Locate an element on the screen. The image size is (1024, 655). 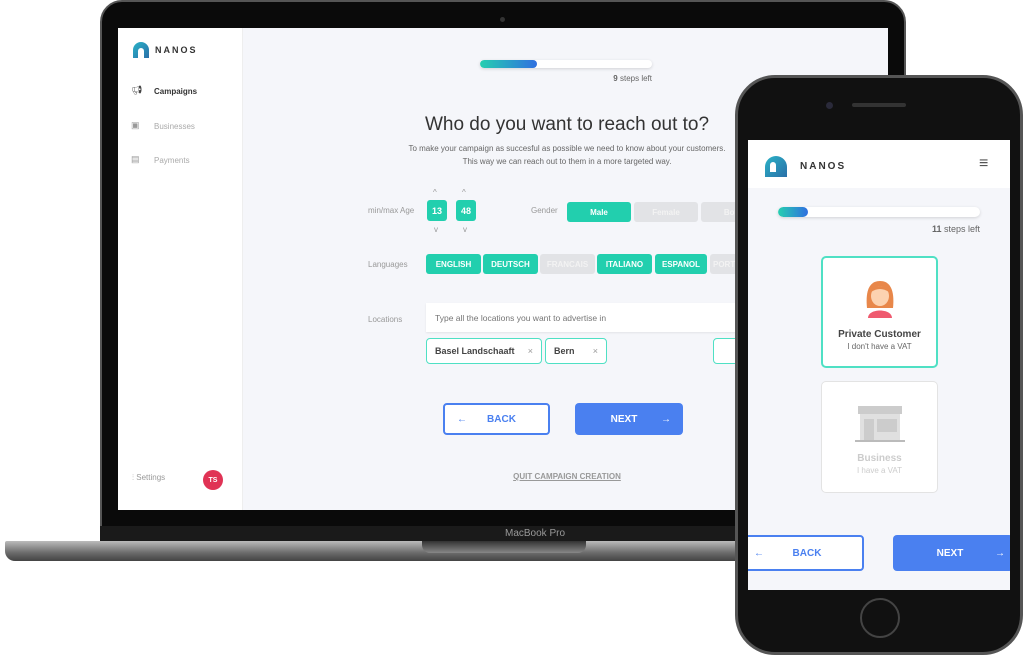
sidebar-item-campaigns: 📢︎ Campaigns is located at coordinates (180, 92).